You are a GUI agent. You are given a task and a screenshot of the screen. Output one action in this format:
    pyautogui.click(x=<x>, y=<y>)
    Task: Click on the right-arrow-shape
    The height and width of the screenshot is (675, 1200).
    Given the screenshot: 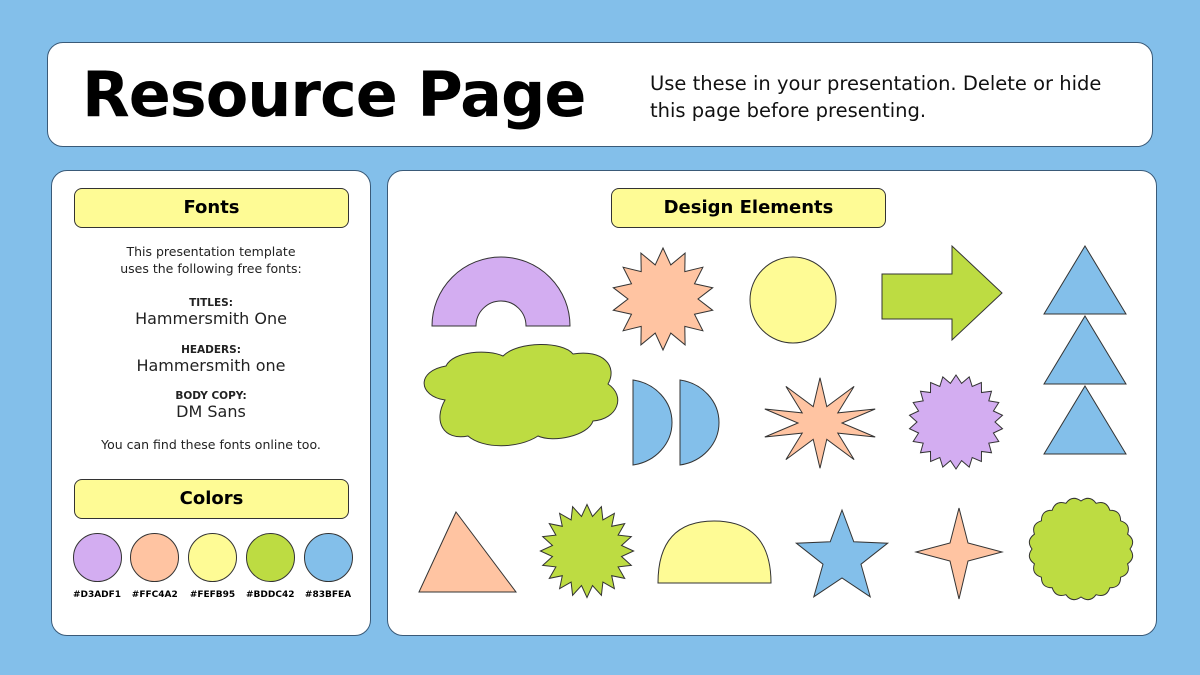 What is the action you would take?
    pyautogui.click(x=942, y=293)
    